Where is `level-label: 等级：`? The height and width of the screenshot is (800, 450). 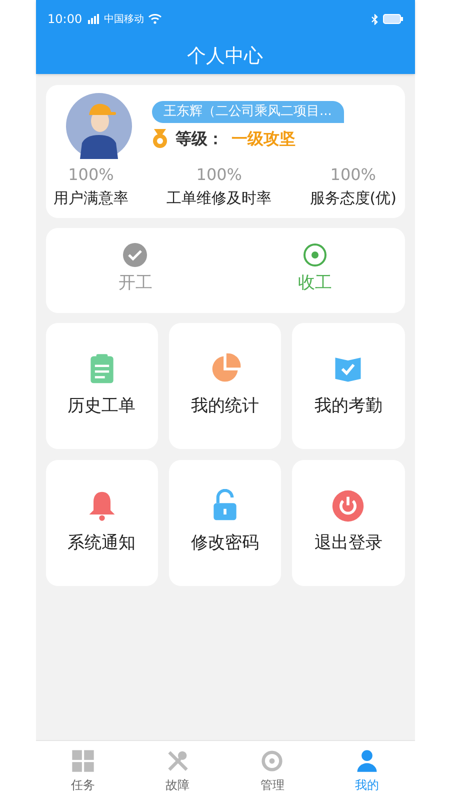 level-label: 等级： is located at coordinates (200, 139).